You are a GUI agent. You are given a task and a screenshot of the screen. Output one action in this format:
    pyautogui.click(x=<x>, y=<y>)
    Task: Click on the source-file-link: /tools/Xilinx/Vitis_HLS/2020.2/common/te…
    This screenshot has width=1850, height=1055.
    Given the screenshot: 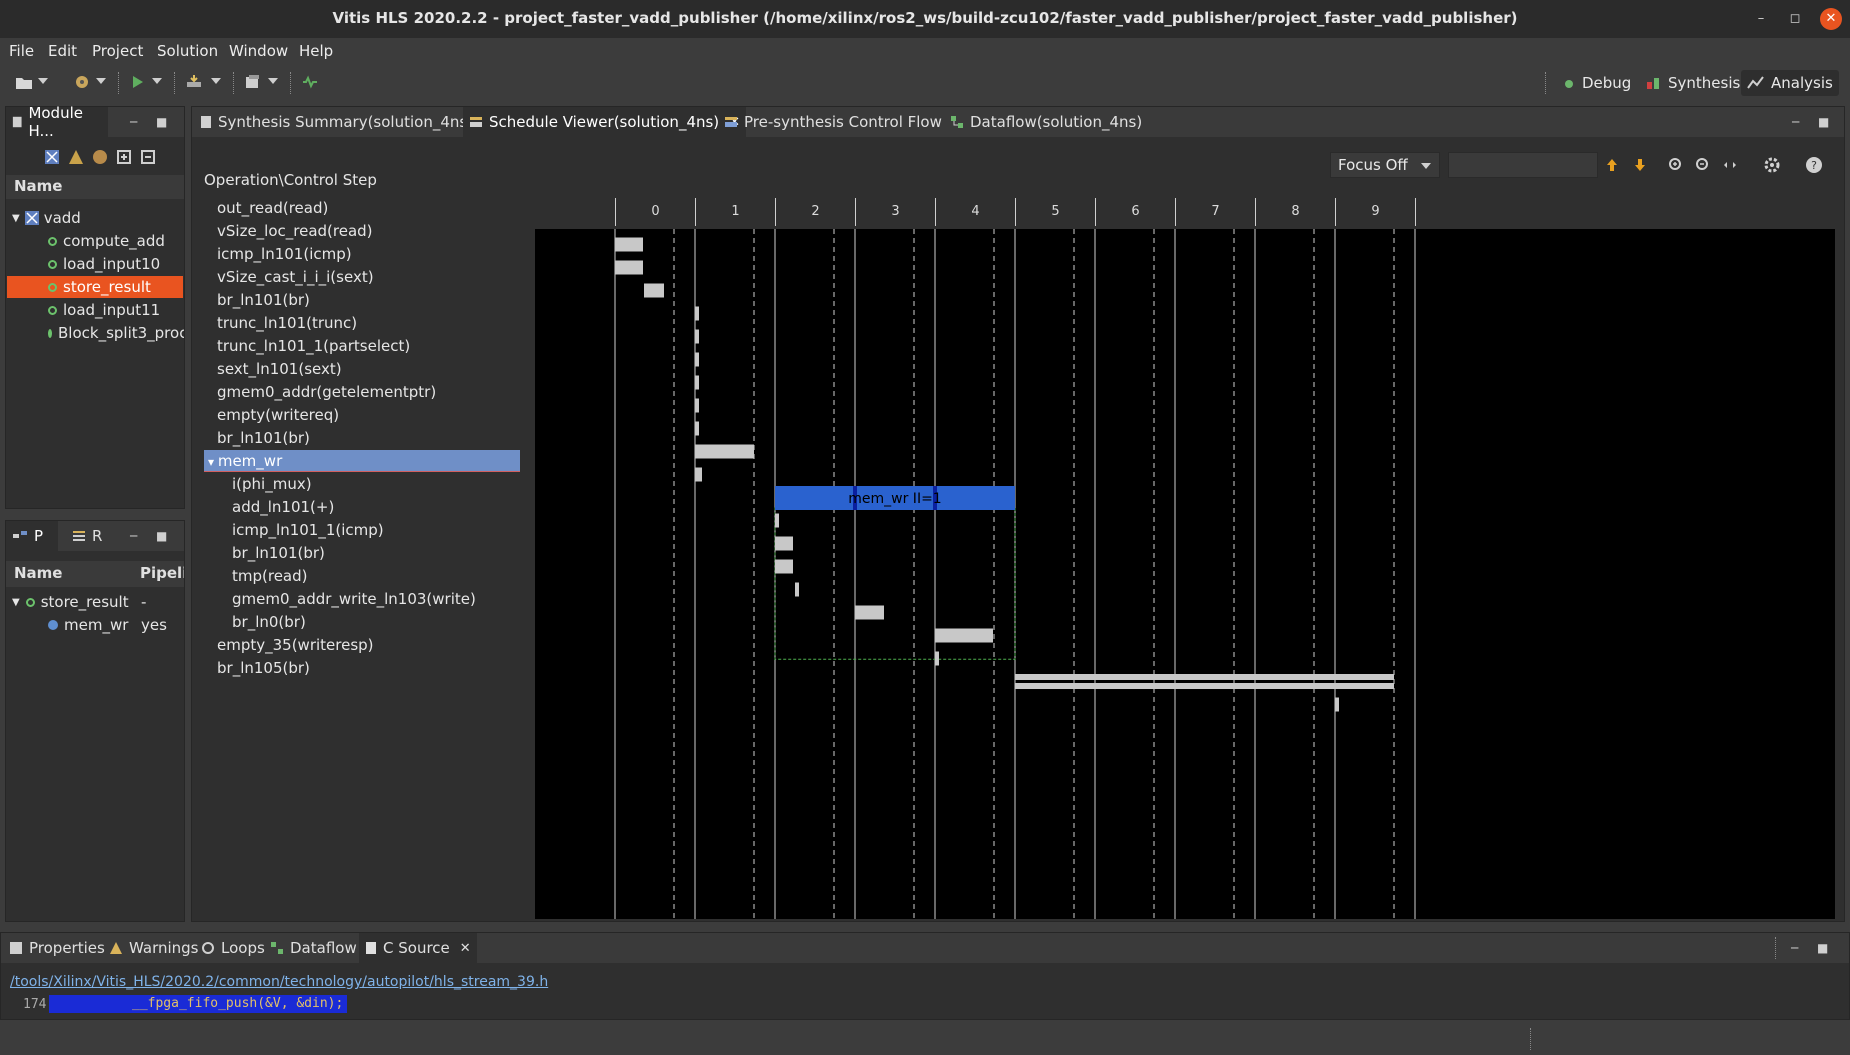 What is the action you would take?
    pyautogui.click(x=279, y=982)
    